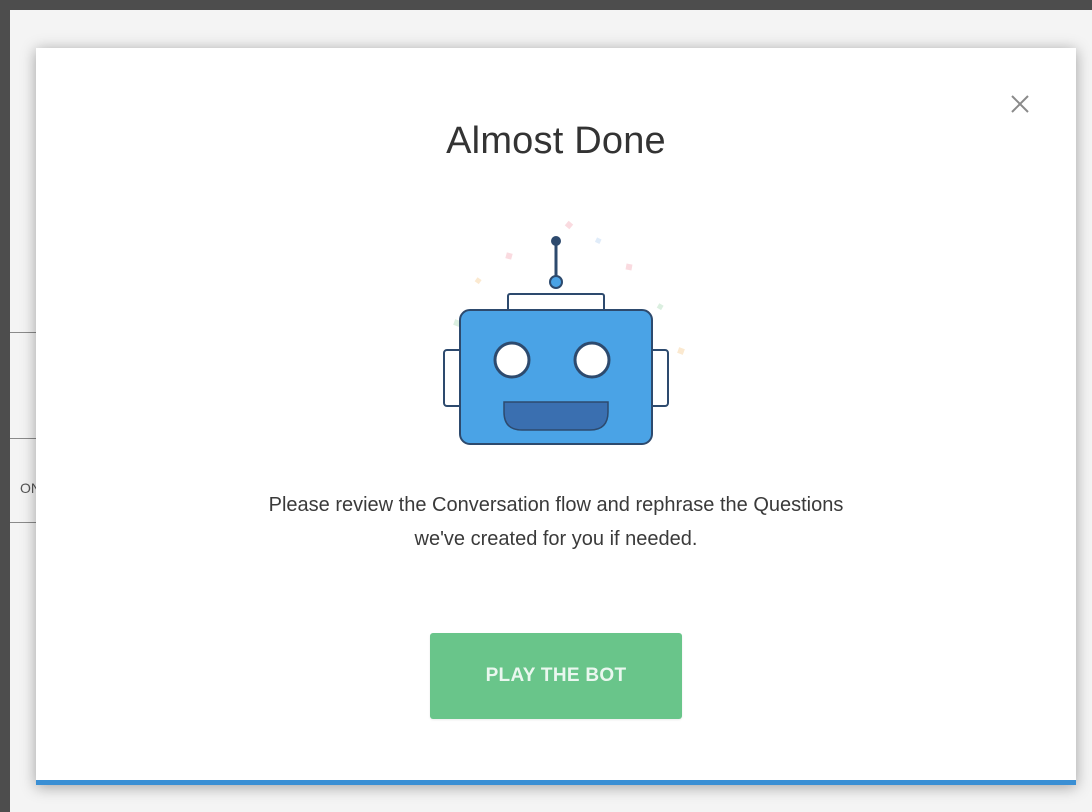  Describe the element at coordinates (556, 539) in the screenshot. I see `dialog-message-line: we've created for you if needed.` at that location.